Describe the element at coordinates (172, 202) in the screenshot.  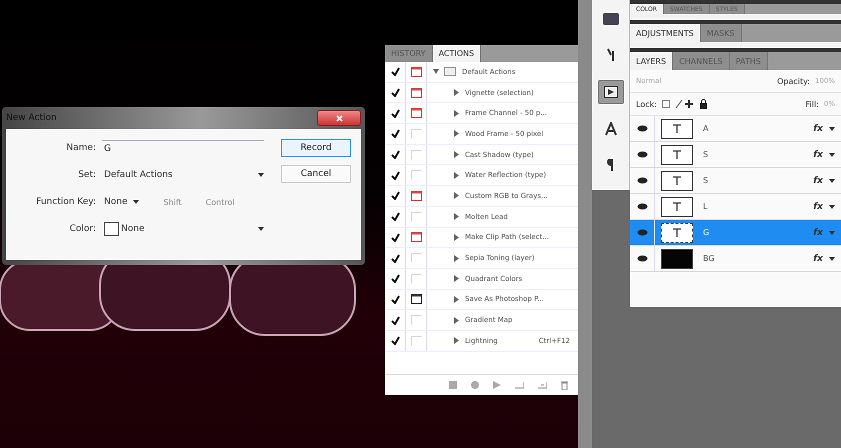
I see `modifier-checkbox: Shift` at that location.